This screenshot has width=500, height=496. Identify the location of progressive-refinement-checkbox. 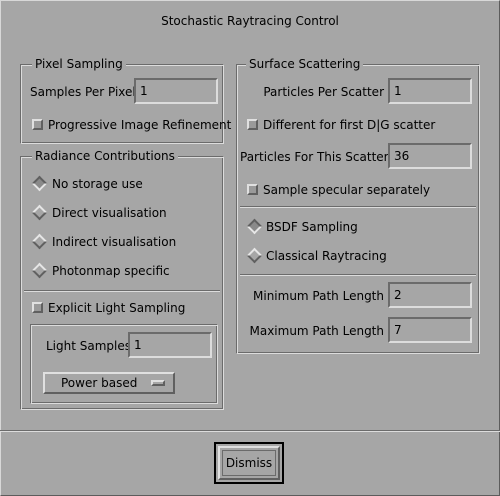
(37, 124).